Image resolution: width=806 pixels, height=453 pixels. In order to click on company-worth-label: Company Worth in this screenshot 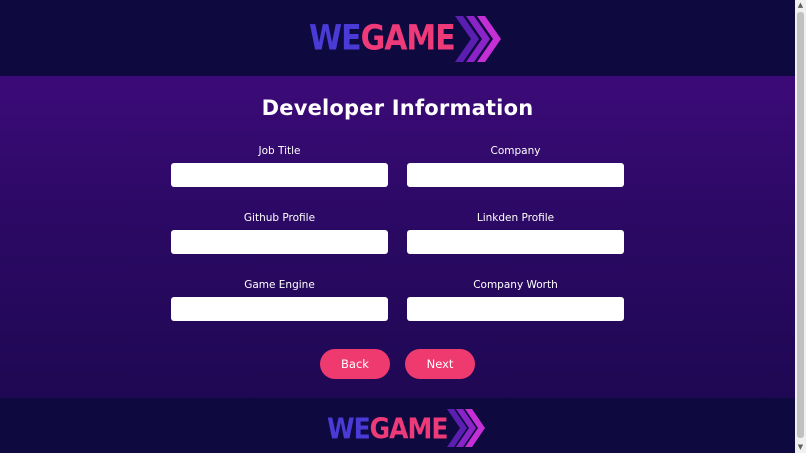, I will do `click(515, 285)`.